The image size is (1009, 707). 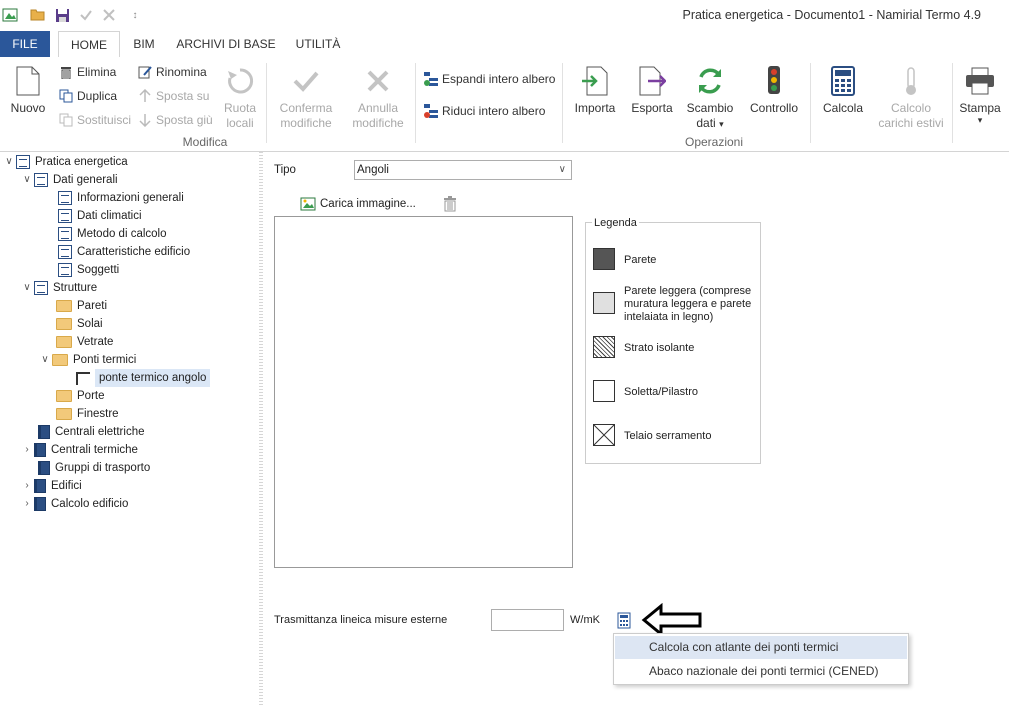 I want to click on replace-icon, so click(x=66, y=120).